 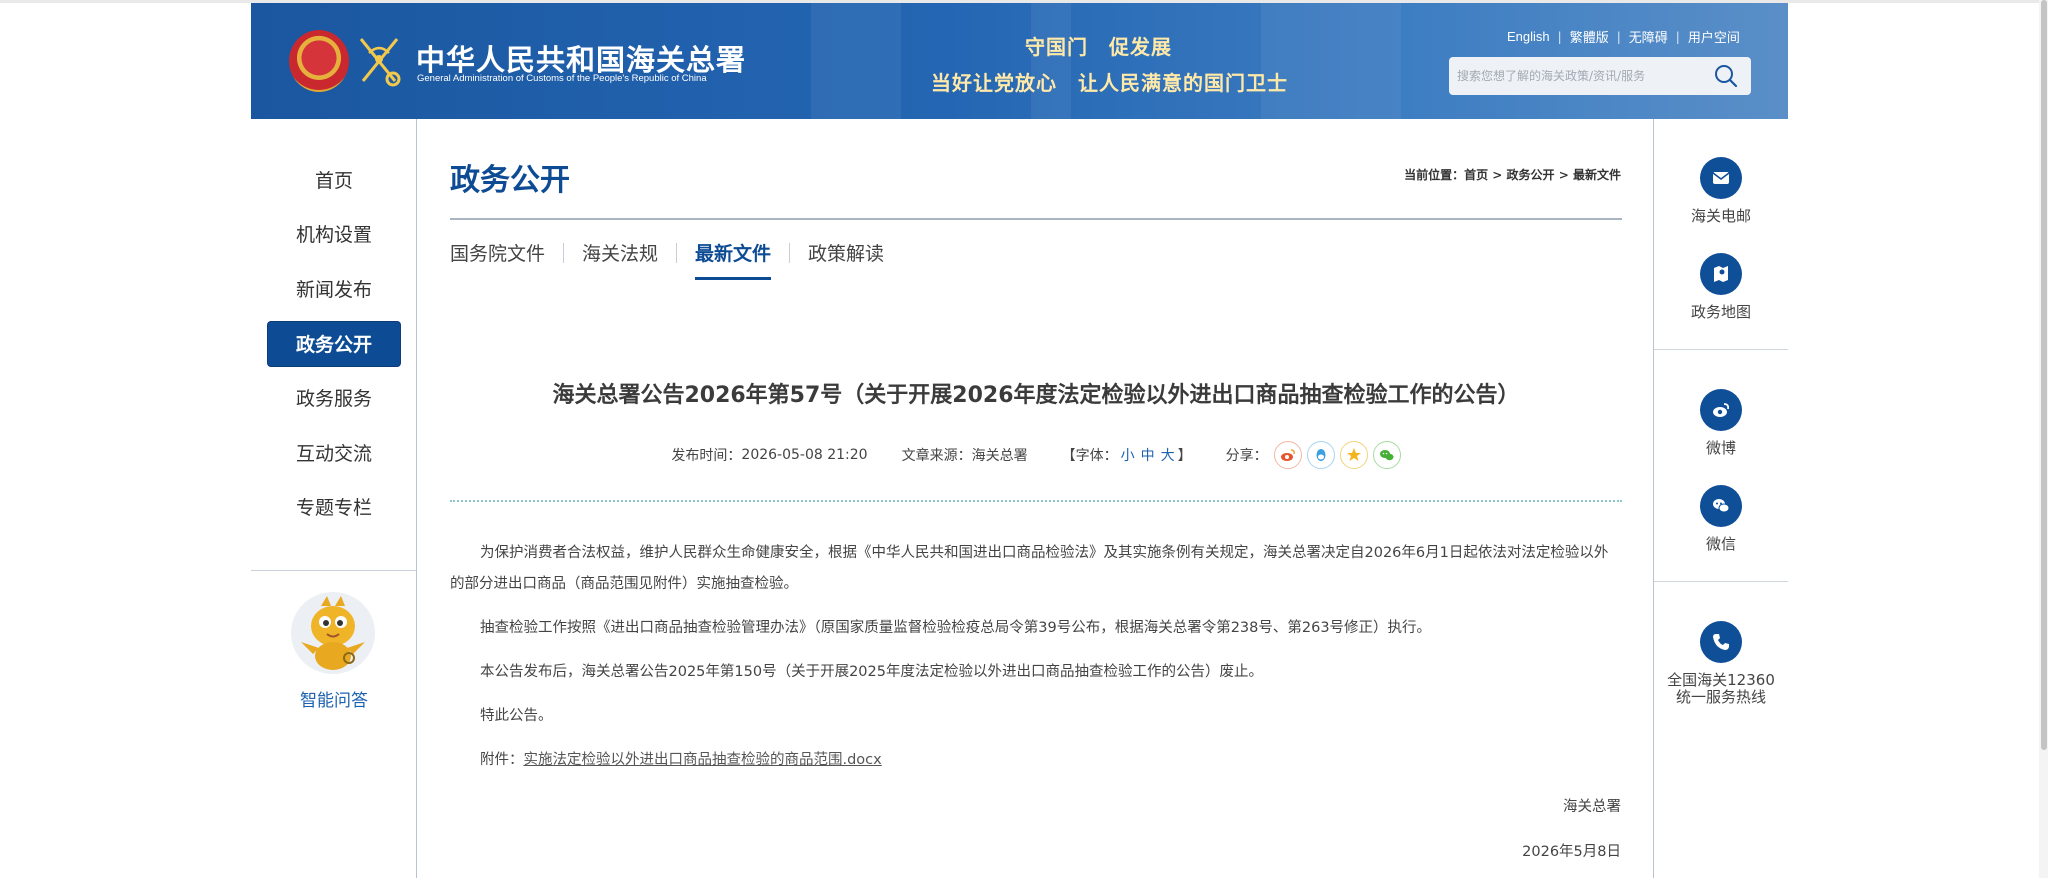 I want to click on smart-qa-link: 智能问答, so click(x=334, y=698).